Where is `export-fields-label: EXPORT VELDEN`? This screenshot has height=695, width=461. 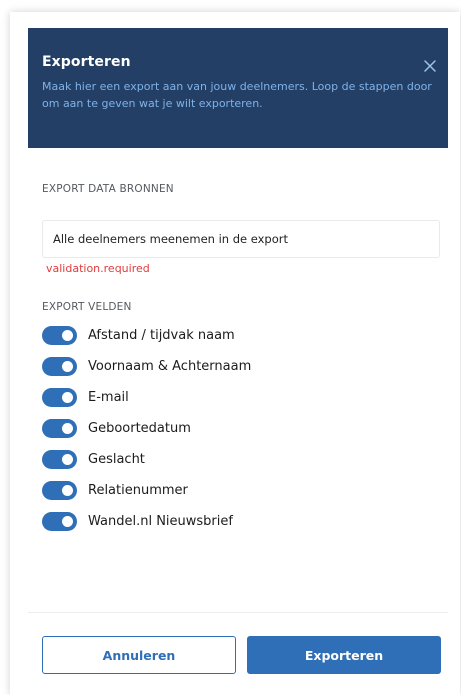
export-fields-label: EXPORT VELDEN is located at coordinates (87, 307).